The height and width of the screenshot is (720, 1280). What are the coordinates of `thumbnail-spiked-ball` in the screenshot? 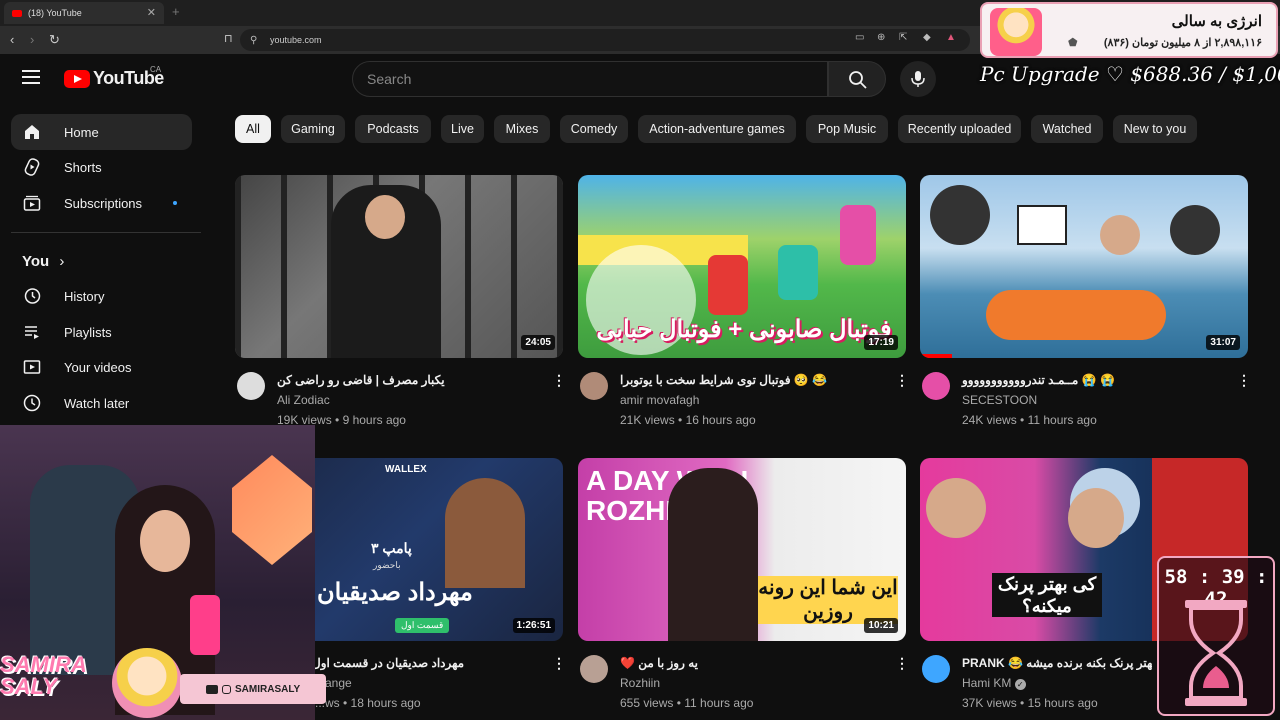 It's located at (960, 215).